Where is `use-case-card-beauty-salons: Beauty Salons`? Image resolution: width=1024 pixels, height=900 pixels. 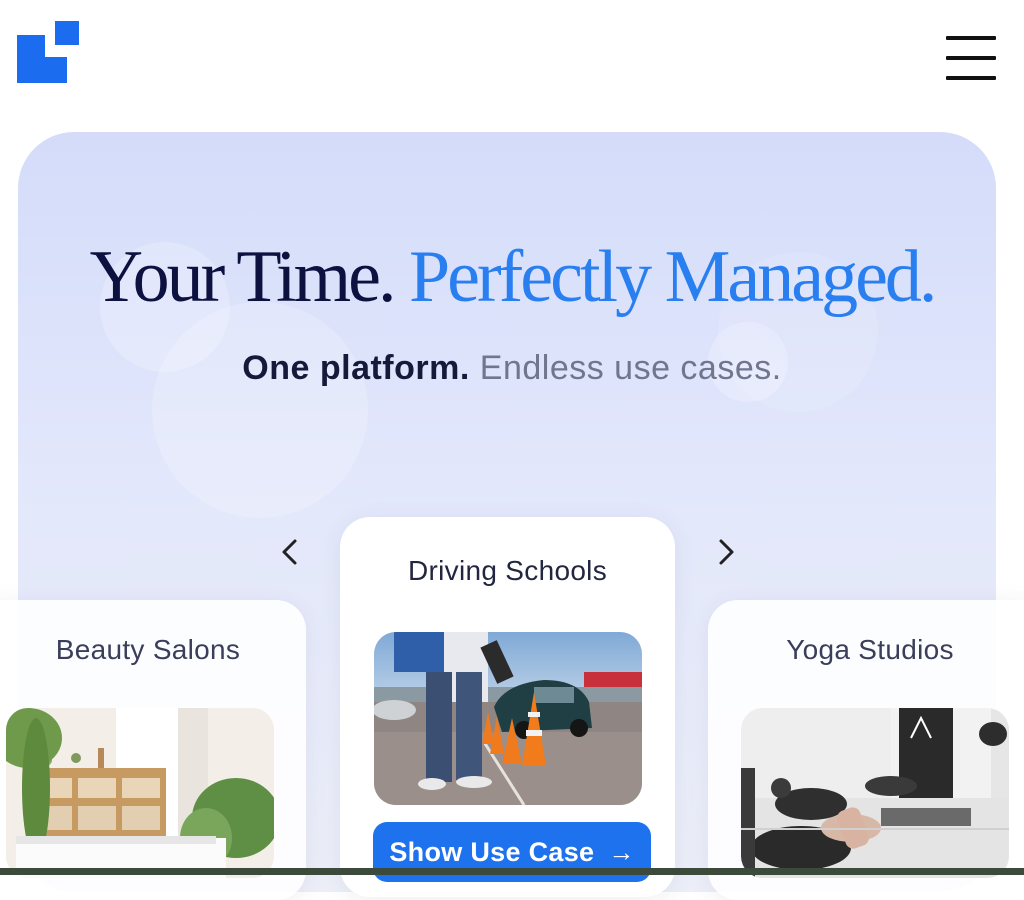
use-case-card-beauty-salons: Beauty Salons is located at coordinates (153, 750).